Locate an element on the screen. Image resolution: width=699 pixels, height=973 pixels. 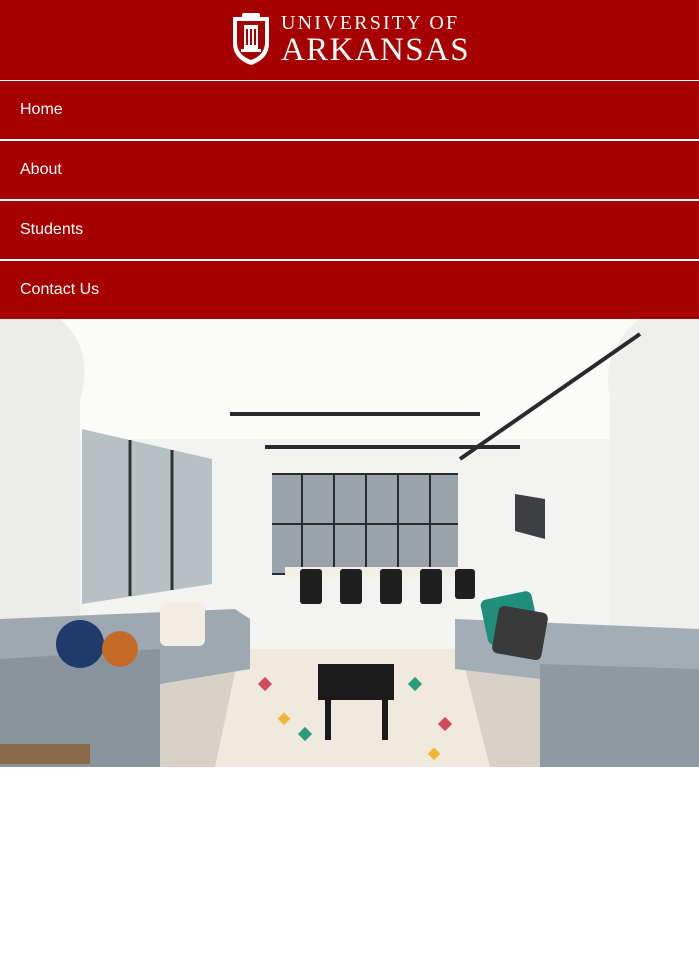
logo-line-1: UNIVERSITY OF is located at coordinates (370, 23).